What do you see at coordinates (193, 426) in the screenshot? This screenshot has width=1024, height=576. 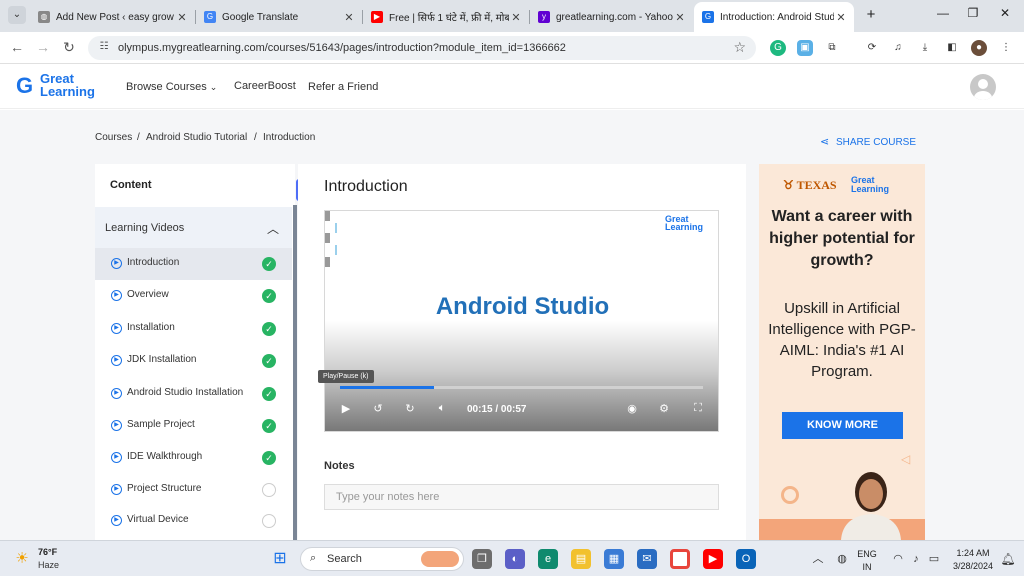 I see `sidebar-item-sample-project: ▶ Sample Project ✓` at bounding box center [193, 426].